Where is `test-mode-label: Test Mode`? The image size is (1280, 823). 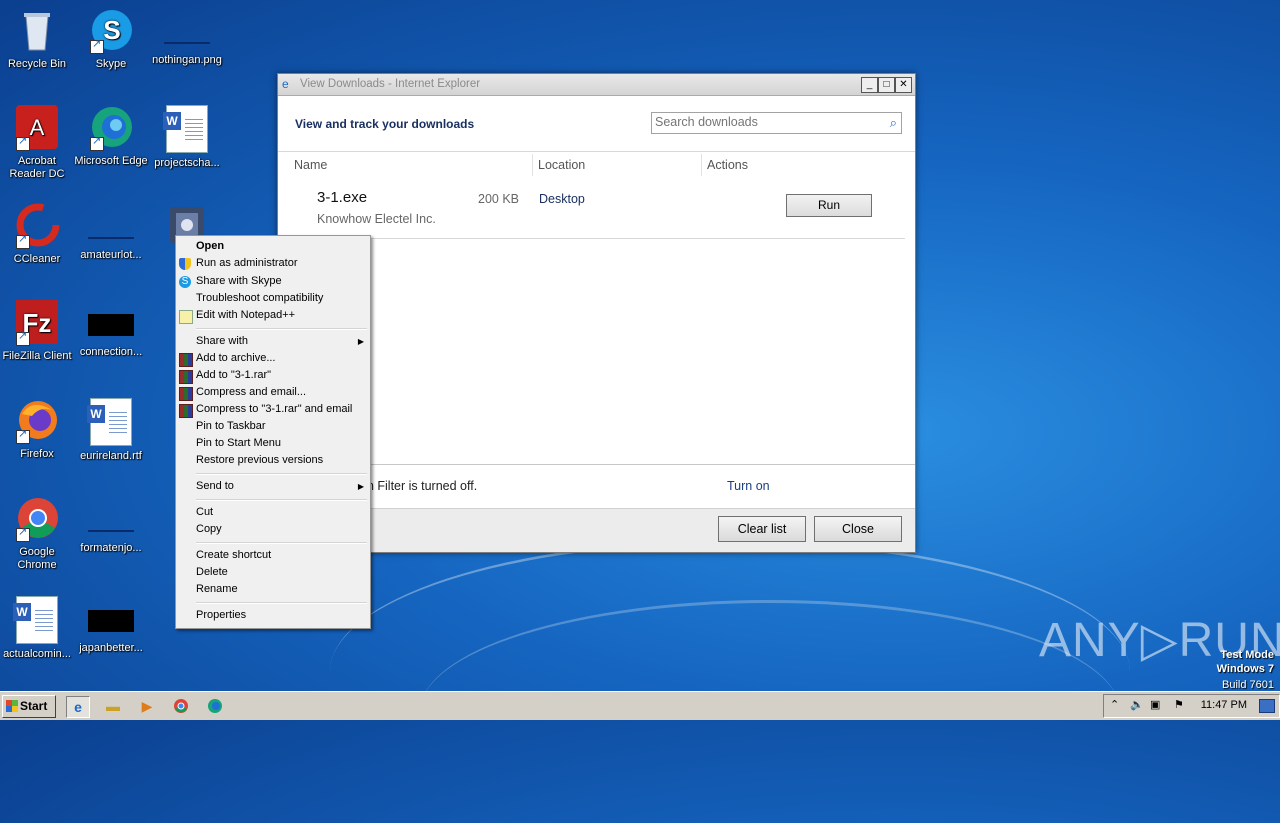
test-mode-label: Test Mode is located at coordinates (1247, 655).